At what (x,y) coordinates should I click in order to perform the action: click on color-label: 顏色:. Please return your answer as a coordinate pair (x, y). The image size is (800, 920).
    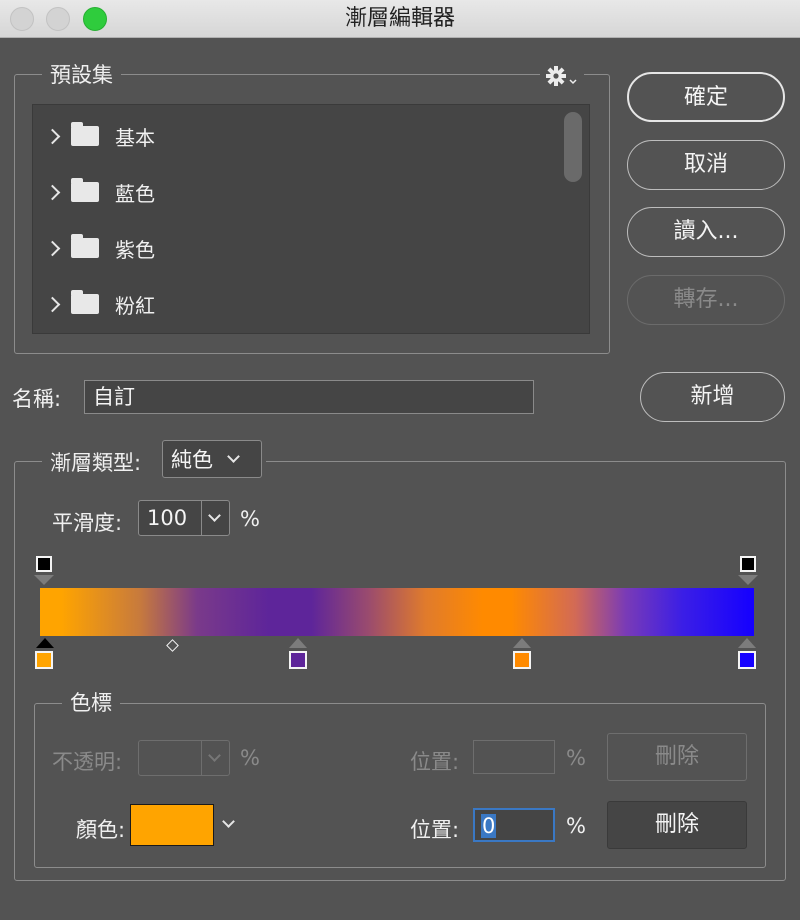
    Looking at the image, I should click on (101, 830).